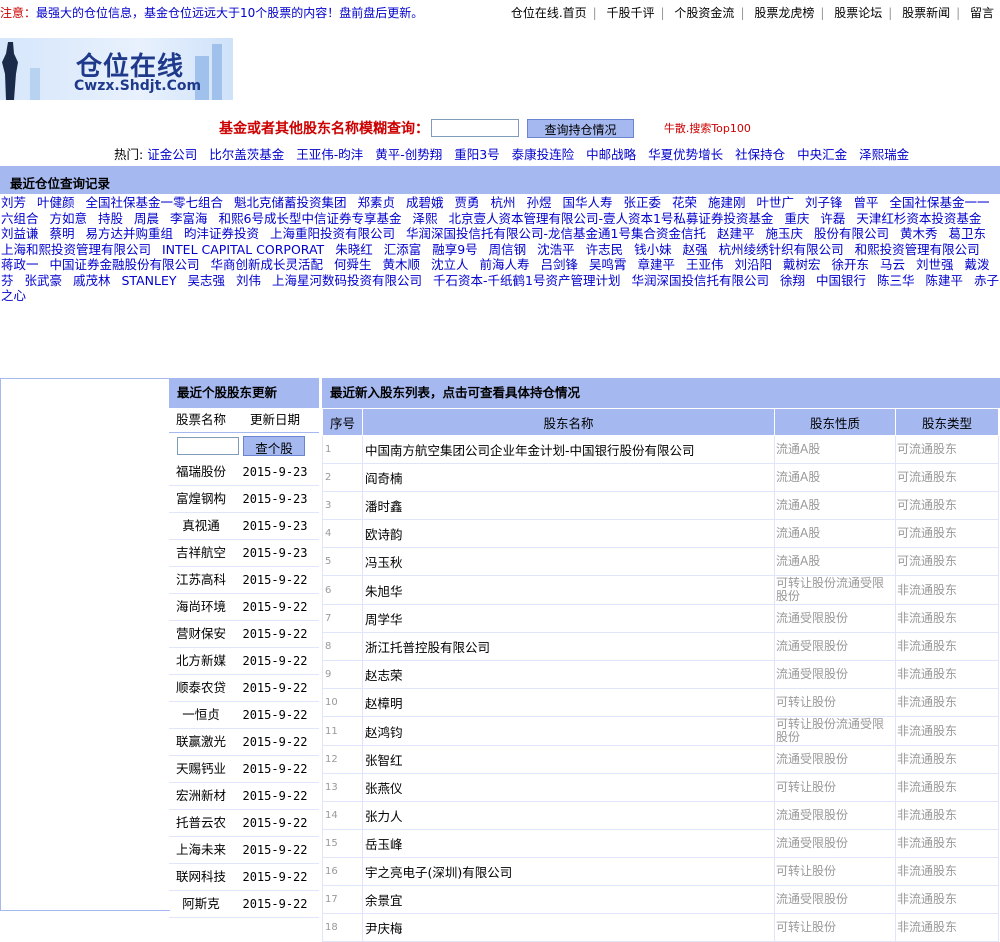  I want to click on recent-query-link: 黄木秀, so click(919, 233).